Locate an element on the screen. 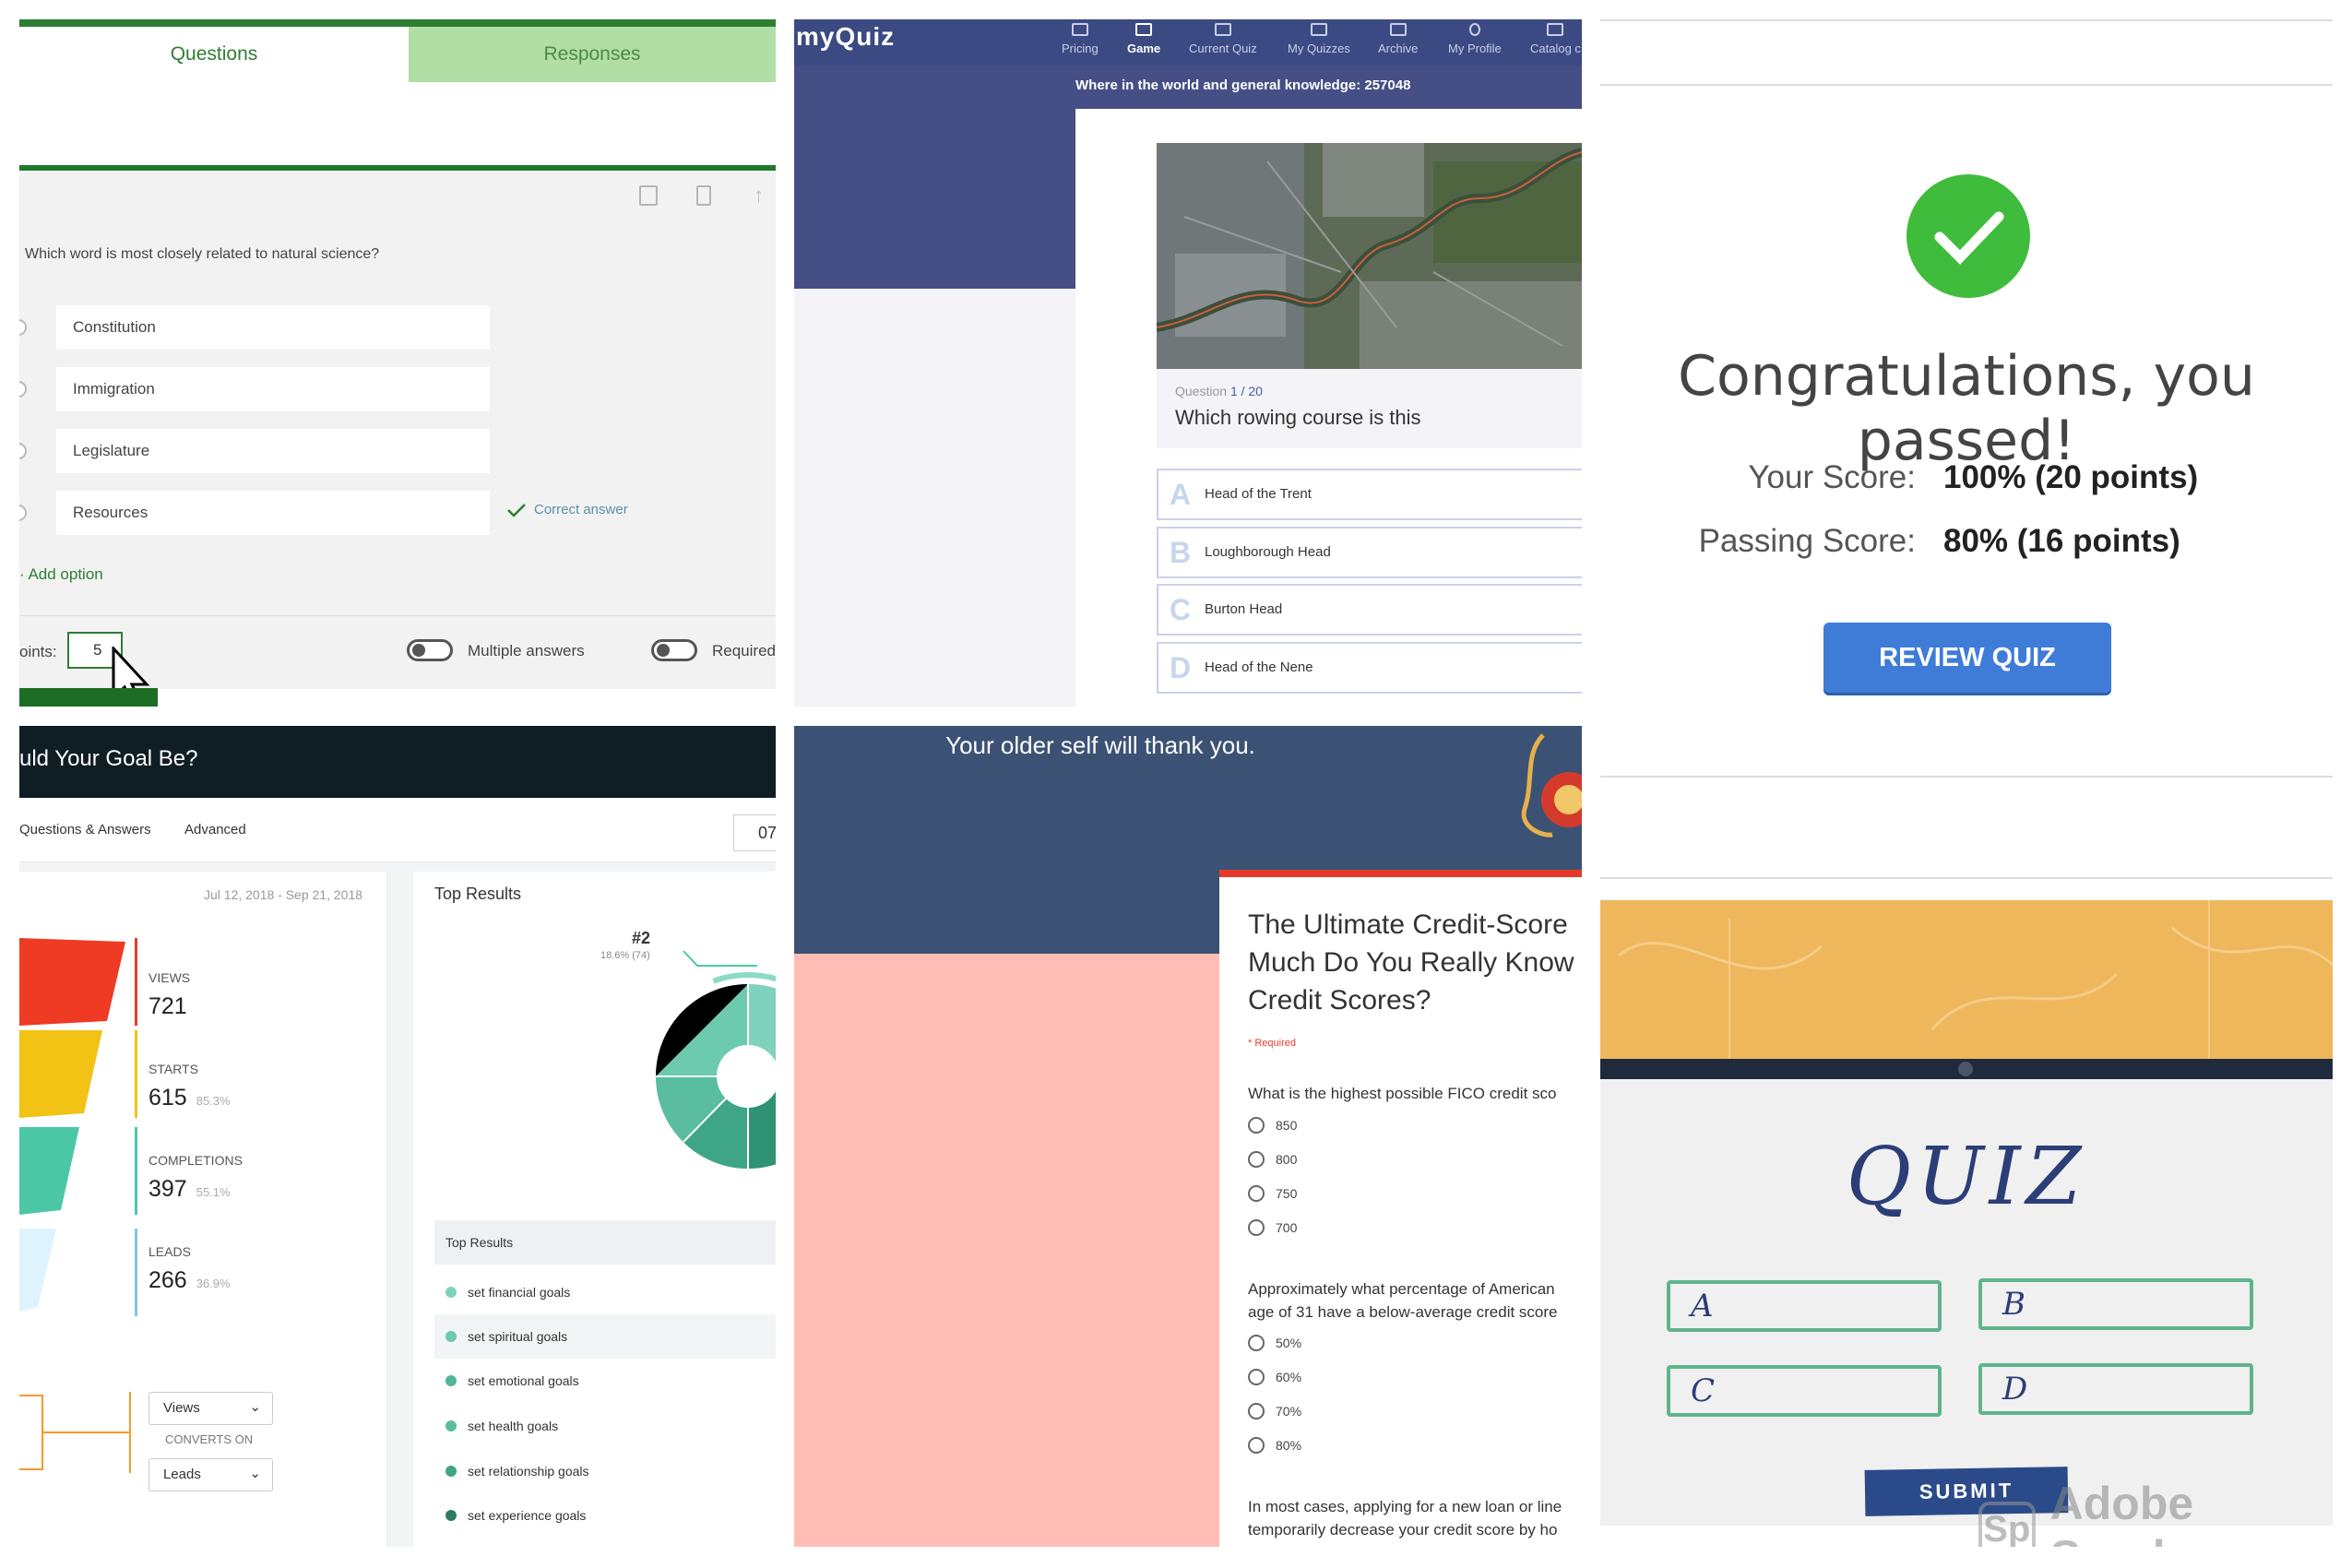 The image size is (2352, 1568). result-item: set emotional goals is located at coordinates (605, 1381).